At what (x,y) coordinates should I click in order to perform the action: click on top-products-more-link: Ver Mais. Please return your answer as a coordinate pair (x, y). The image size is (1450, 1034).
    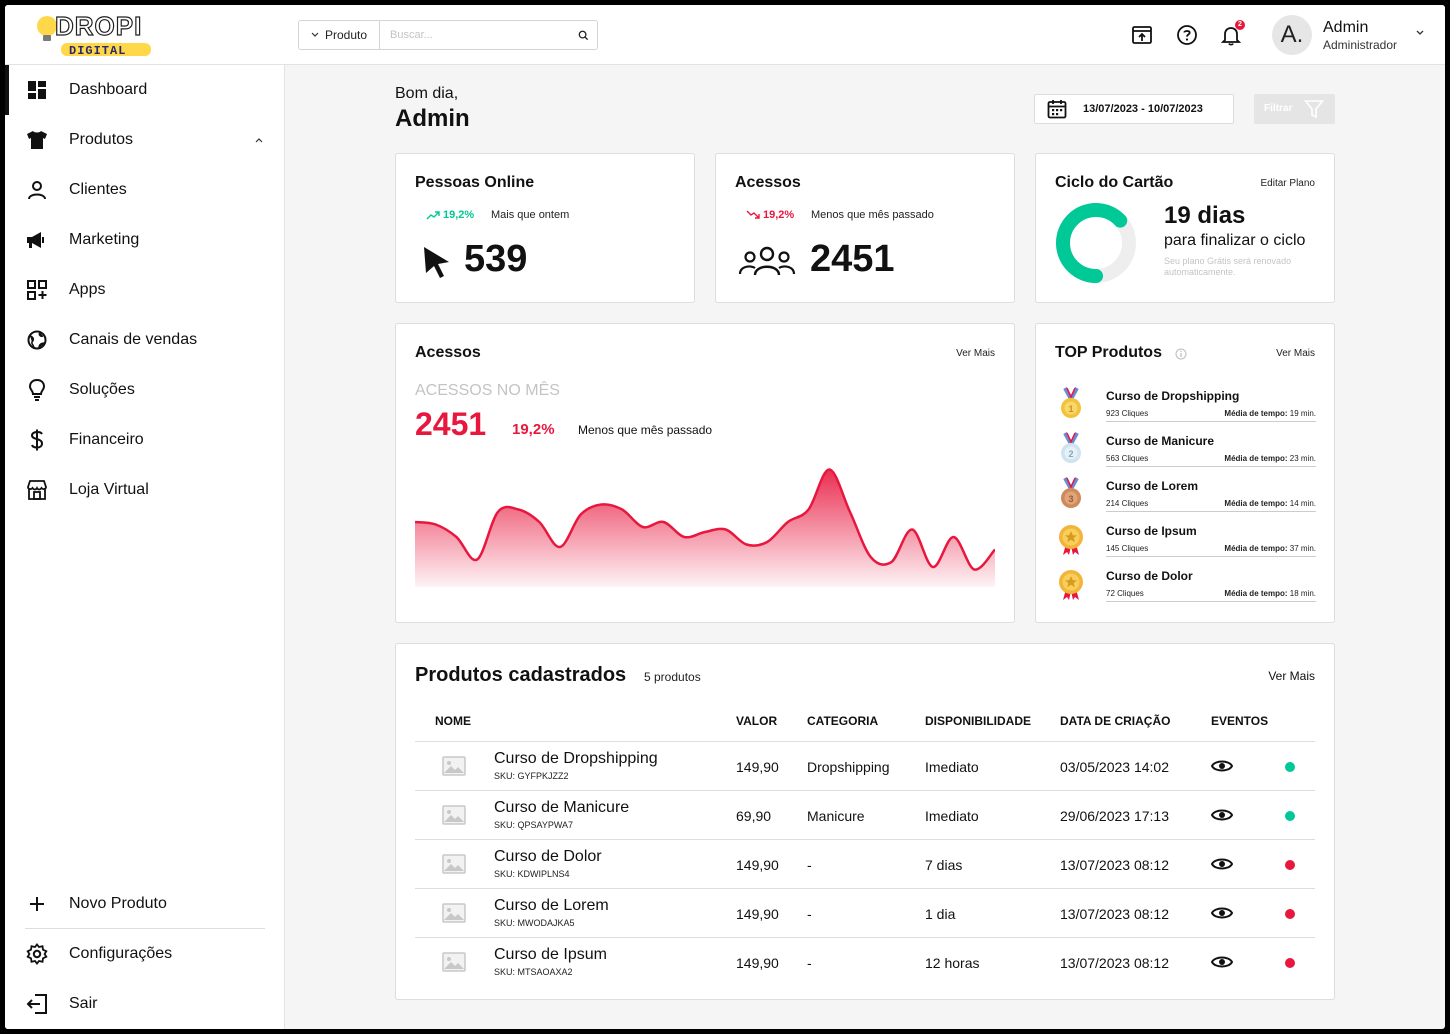
    Looking at the image, I should click on (1295, 353).